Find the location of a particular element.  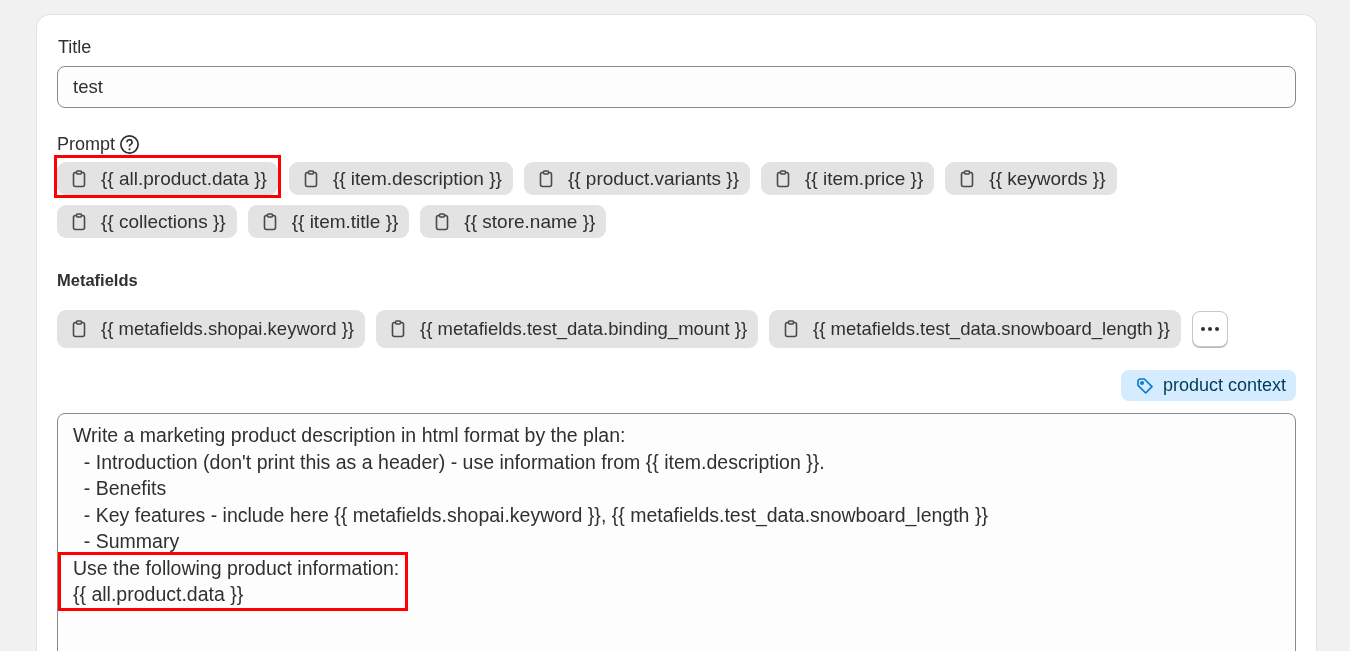

variable-chip: {{ item.price }} is located at coordinates (848, 178).